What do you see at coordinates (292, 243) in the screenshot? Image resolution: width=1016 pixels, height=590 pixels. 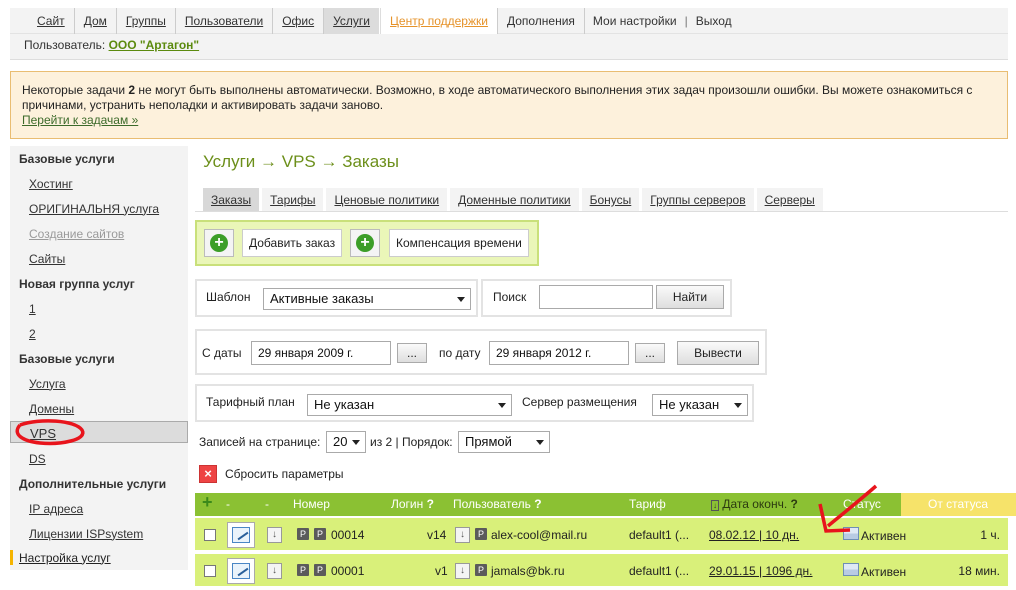 I see `add-order-button: Добавить заказ` at bounding box center [292, 243].